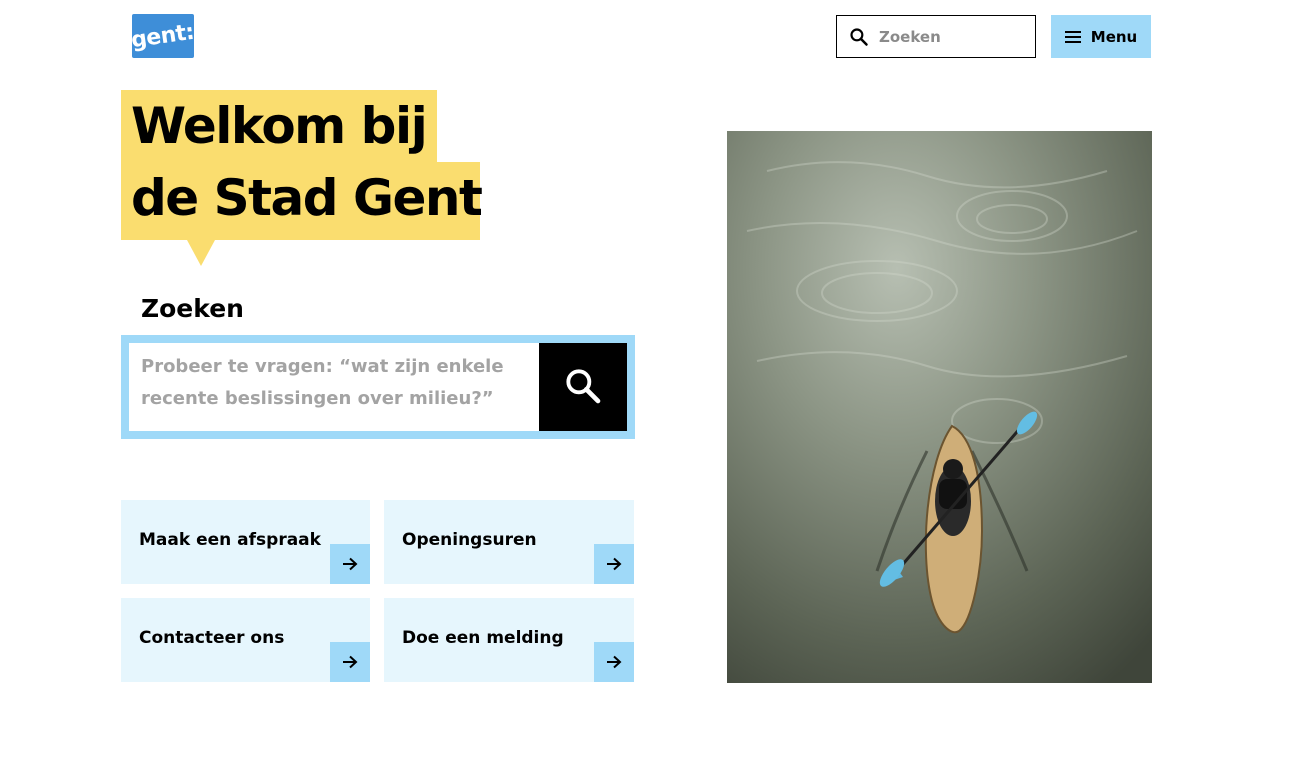  What do you see at coordinates (483, 638) in the screenshot?
I see `quick-link-label: Doe een melding` at bounding box center [483, 638].